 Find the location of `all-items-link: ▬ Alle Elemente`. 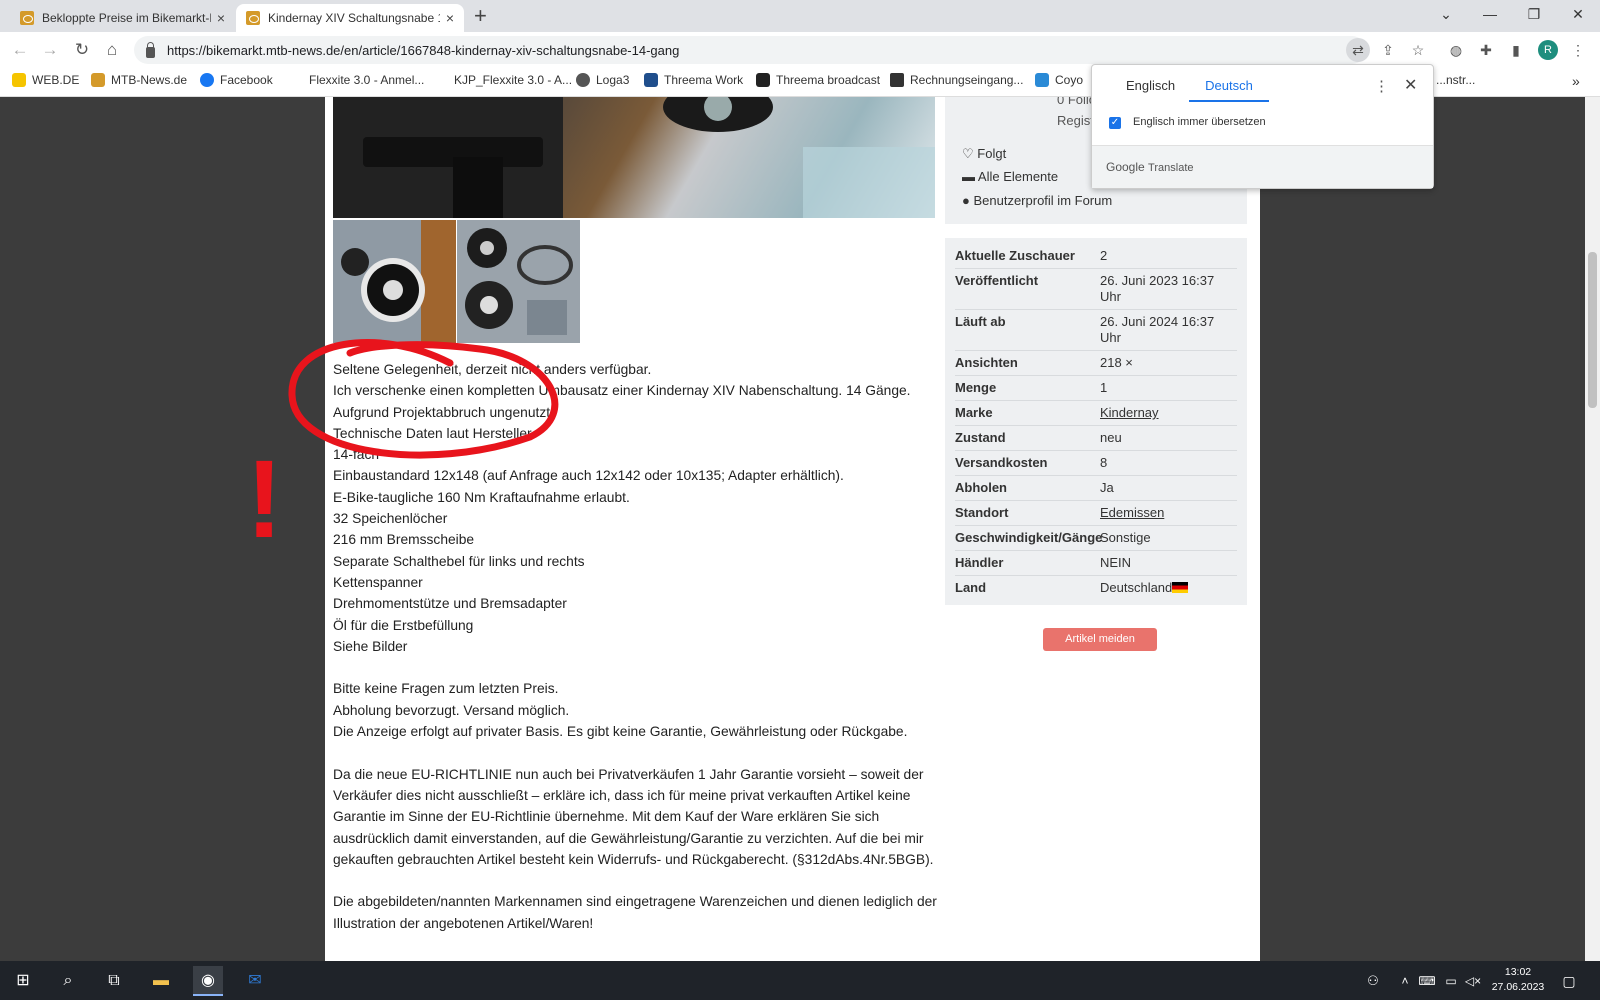

all-items-link: ▬ Alle Elemente is located at coordinates (1010, 176).